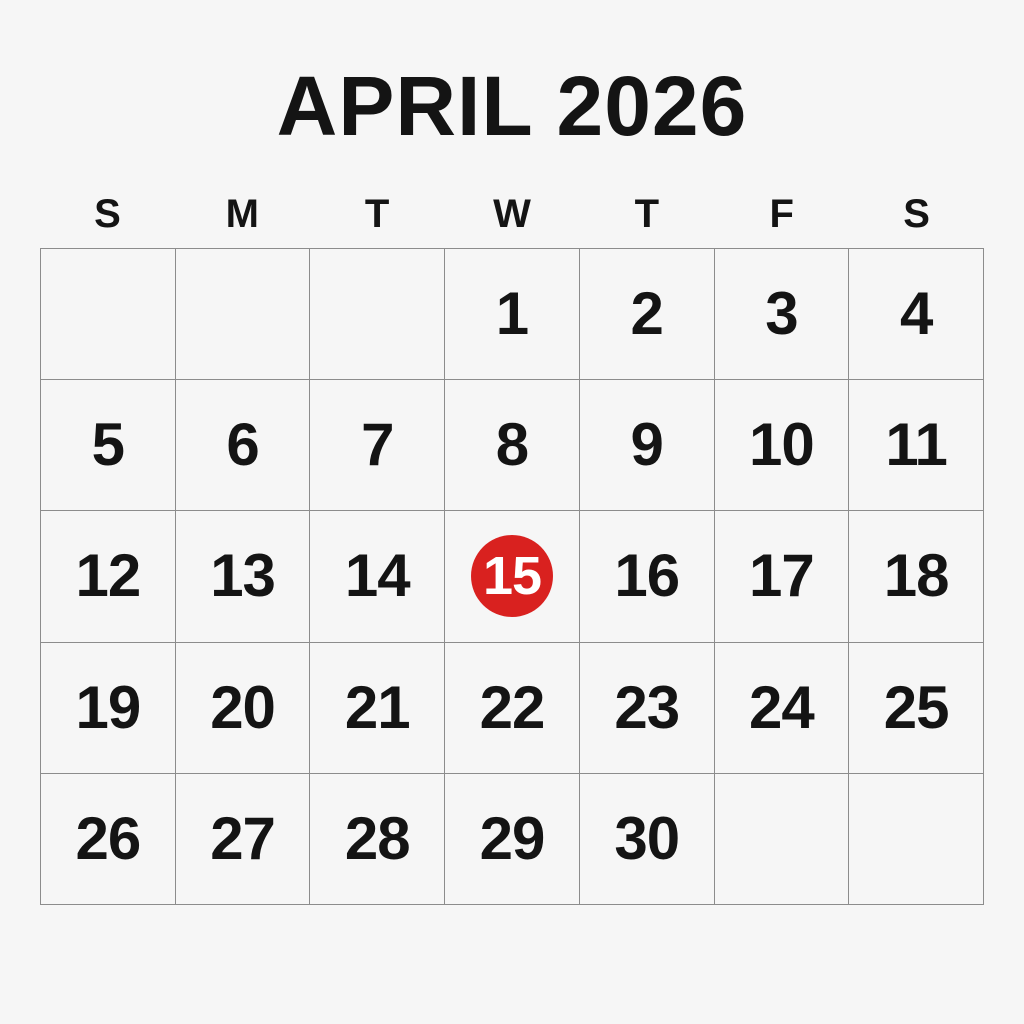 Image resolution: width=1024 pixels, height=1024 pixels. I want to click on weekday-header-row: S M T W T F S, so click(512, 214).